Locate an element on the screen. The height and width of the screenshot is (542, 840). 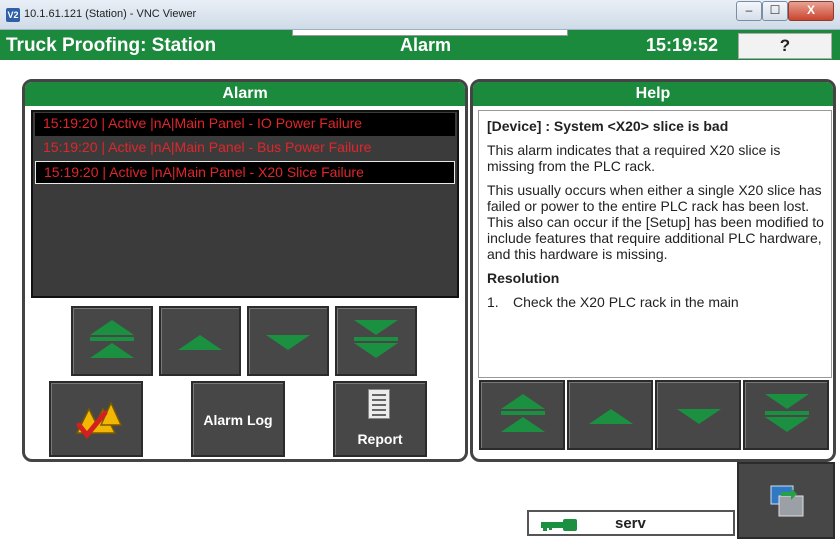
alarm-scroll-up-button is located at coordinates (200, 341).